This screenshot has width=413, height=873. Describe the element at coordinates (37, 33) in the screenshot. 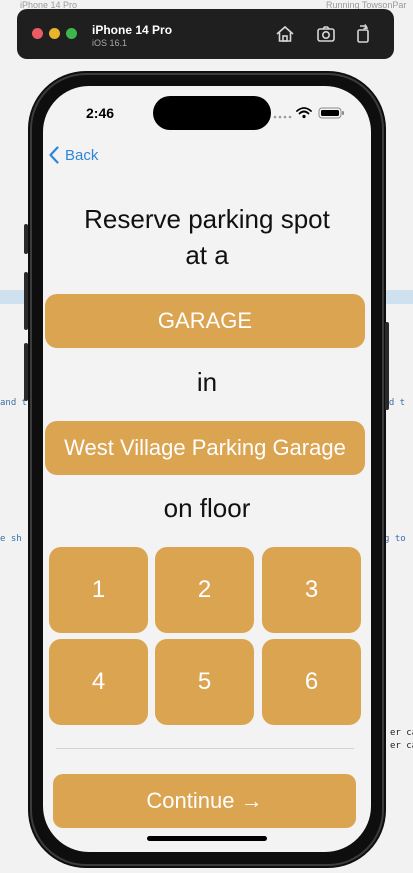

I see `close-window-button` at that location.